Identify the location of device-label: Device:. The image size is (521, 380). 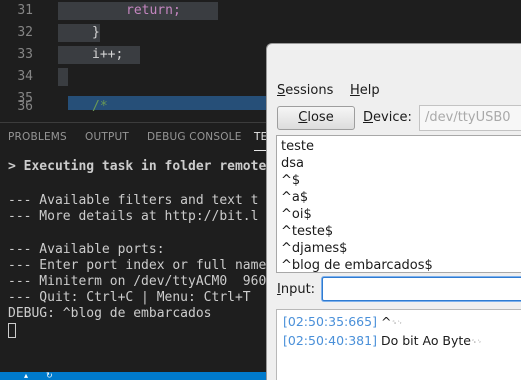
(387, 118).